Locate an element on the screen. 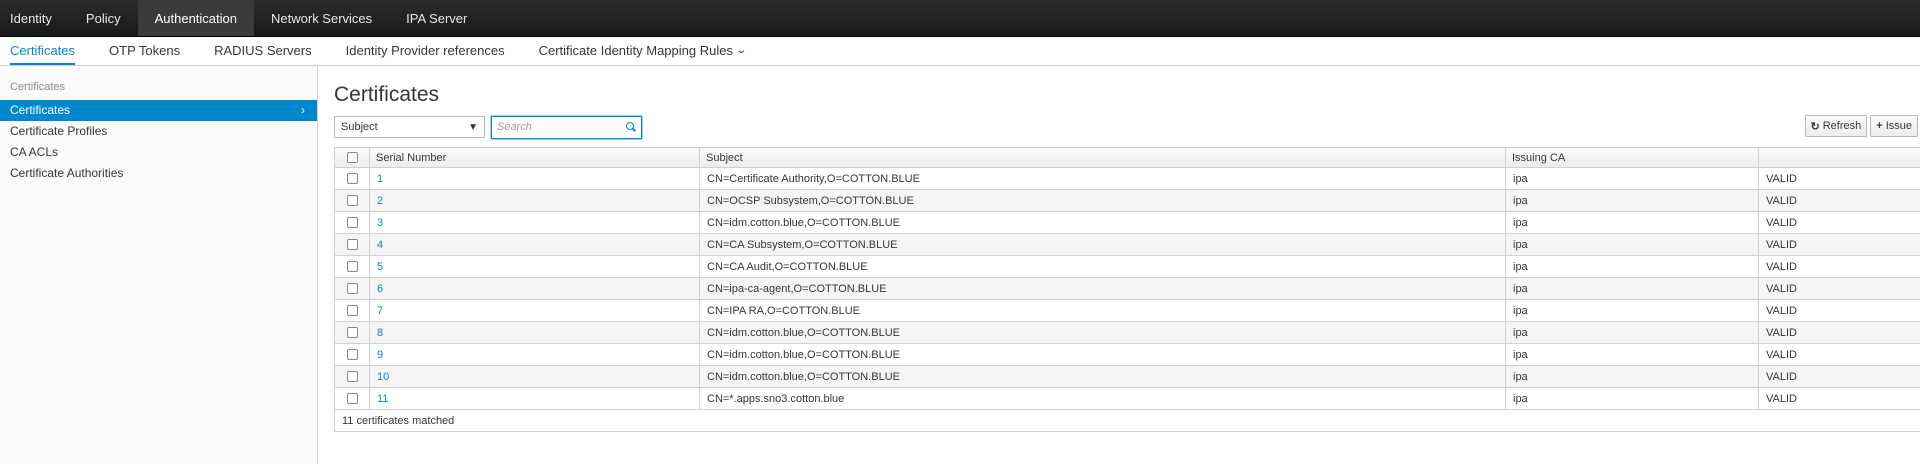  sidebar-heading: Certificates is located at coordinates (38, 87).